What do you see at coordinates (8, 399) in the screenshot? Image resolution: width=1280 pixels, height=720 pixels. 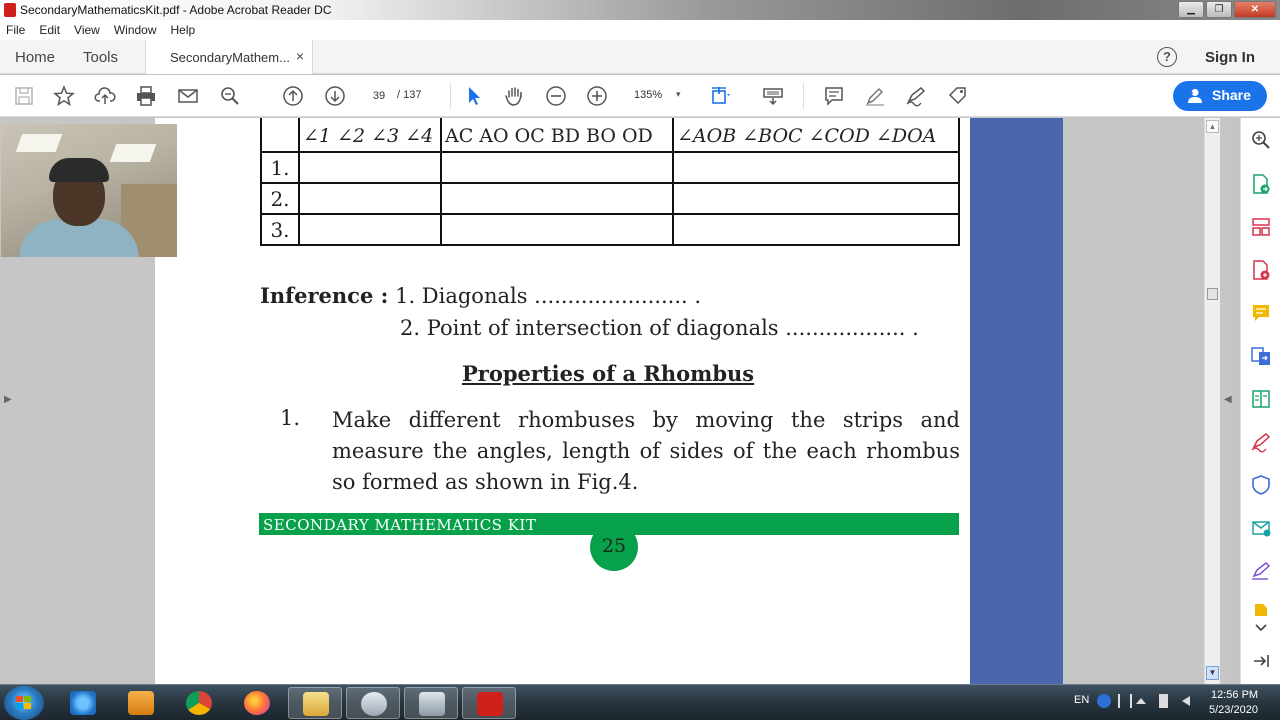 I see `expand-left-panel-icon: ▶` at bounding box center [8, 399].